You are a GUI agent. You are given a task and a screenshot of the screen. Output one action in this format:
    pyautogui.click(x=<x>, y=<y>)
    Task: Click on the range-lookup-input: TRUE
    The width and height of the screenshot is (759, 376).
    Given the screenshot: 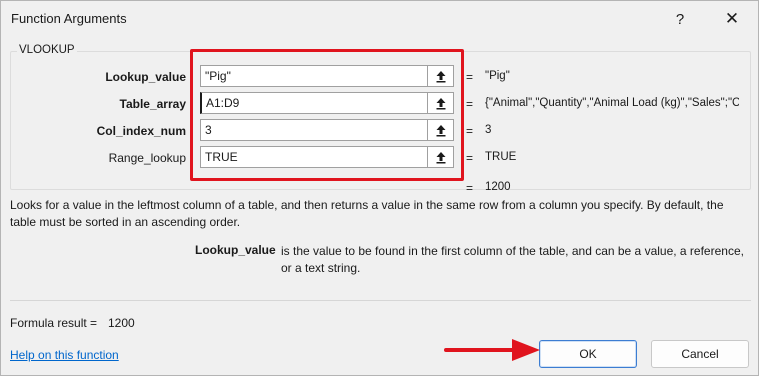 What is the action you would take?
    pyautogui.click(x=314, y=157)
    